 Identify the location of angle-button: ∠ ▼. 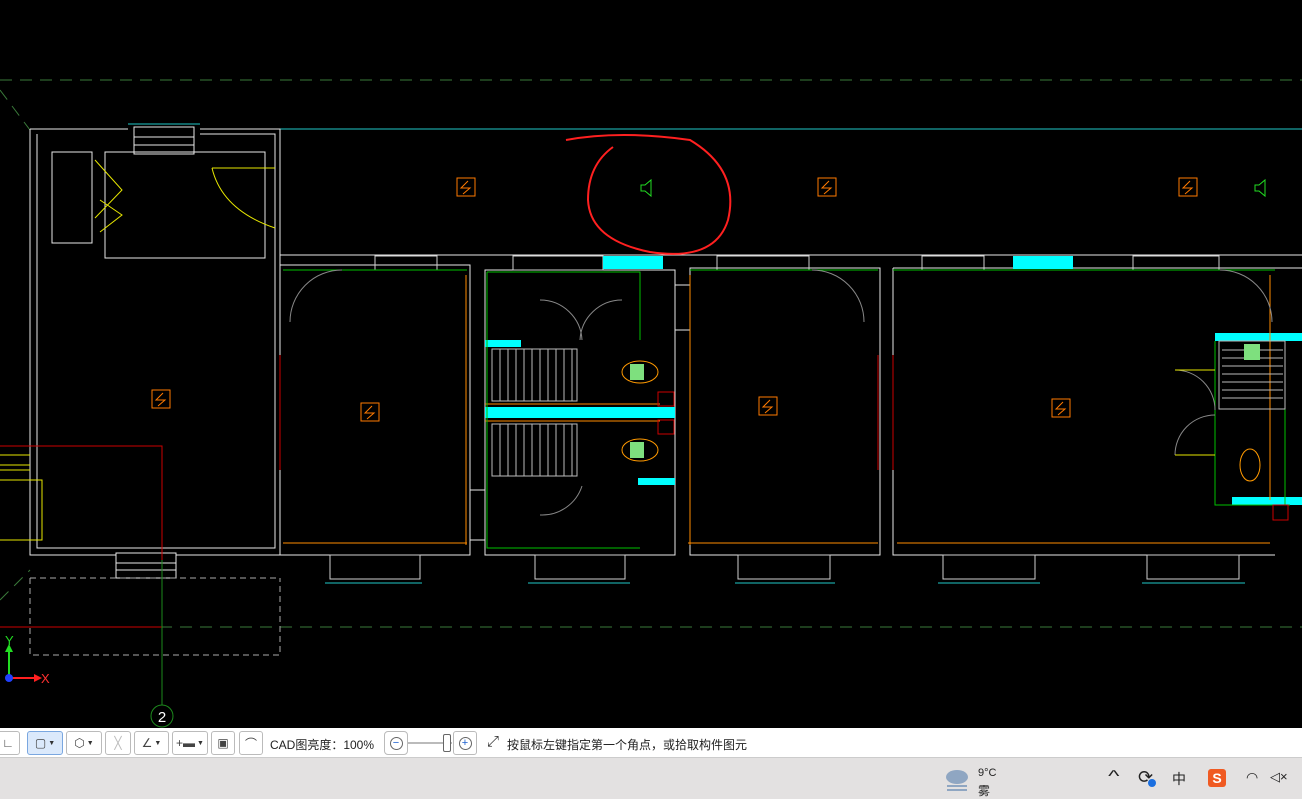
(151, 743).